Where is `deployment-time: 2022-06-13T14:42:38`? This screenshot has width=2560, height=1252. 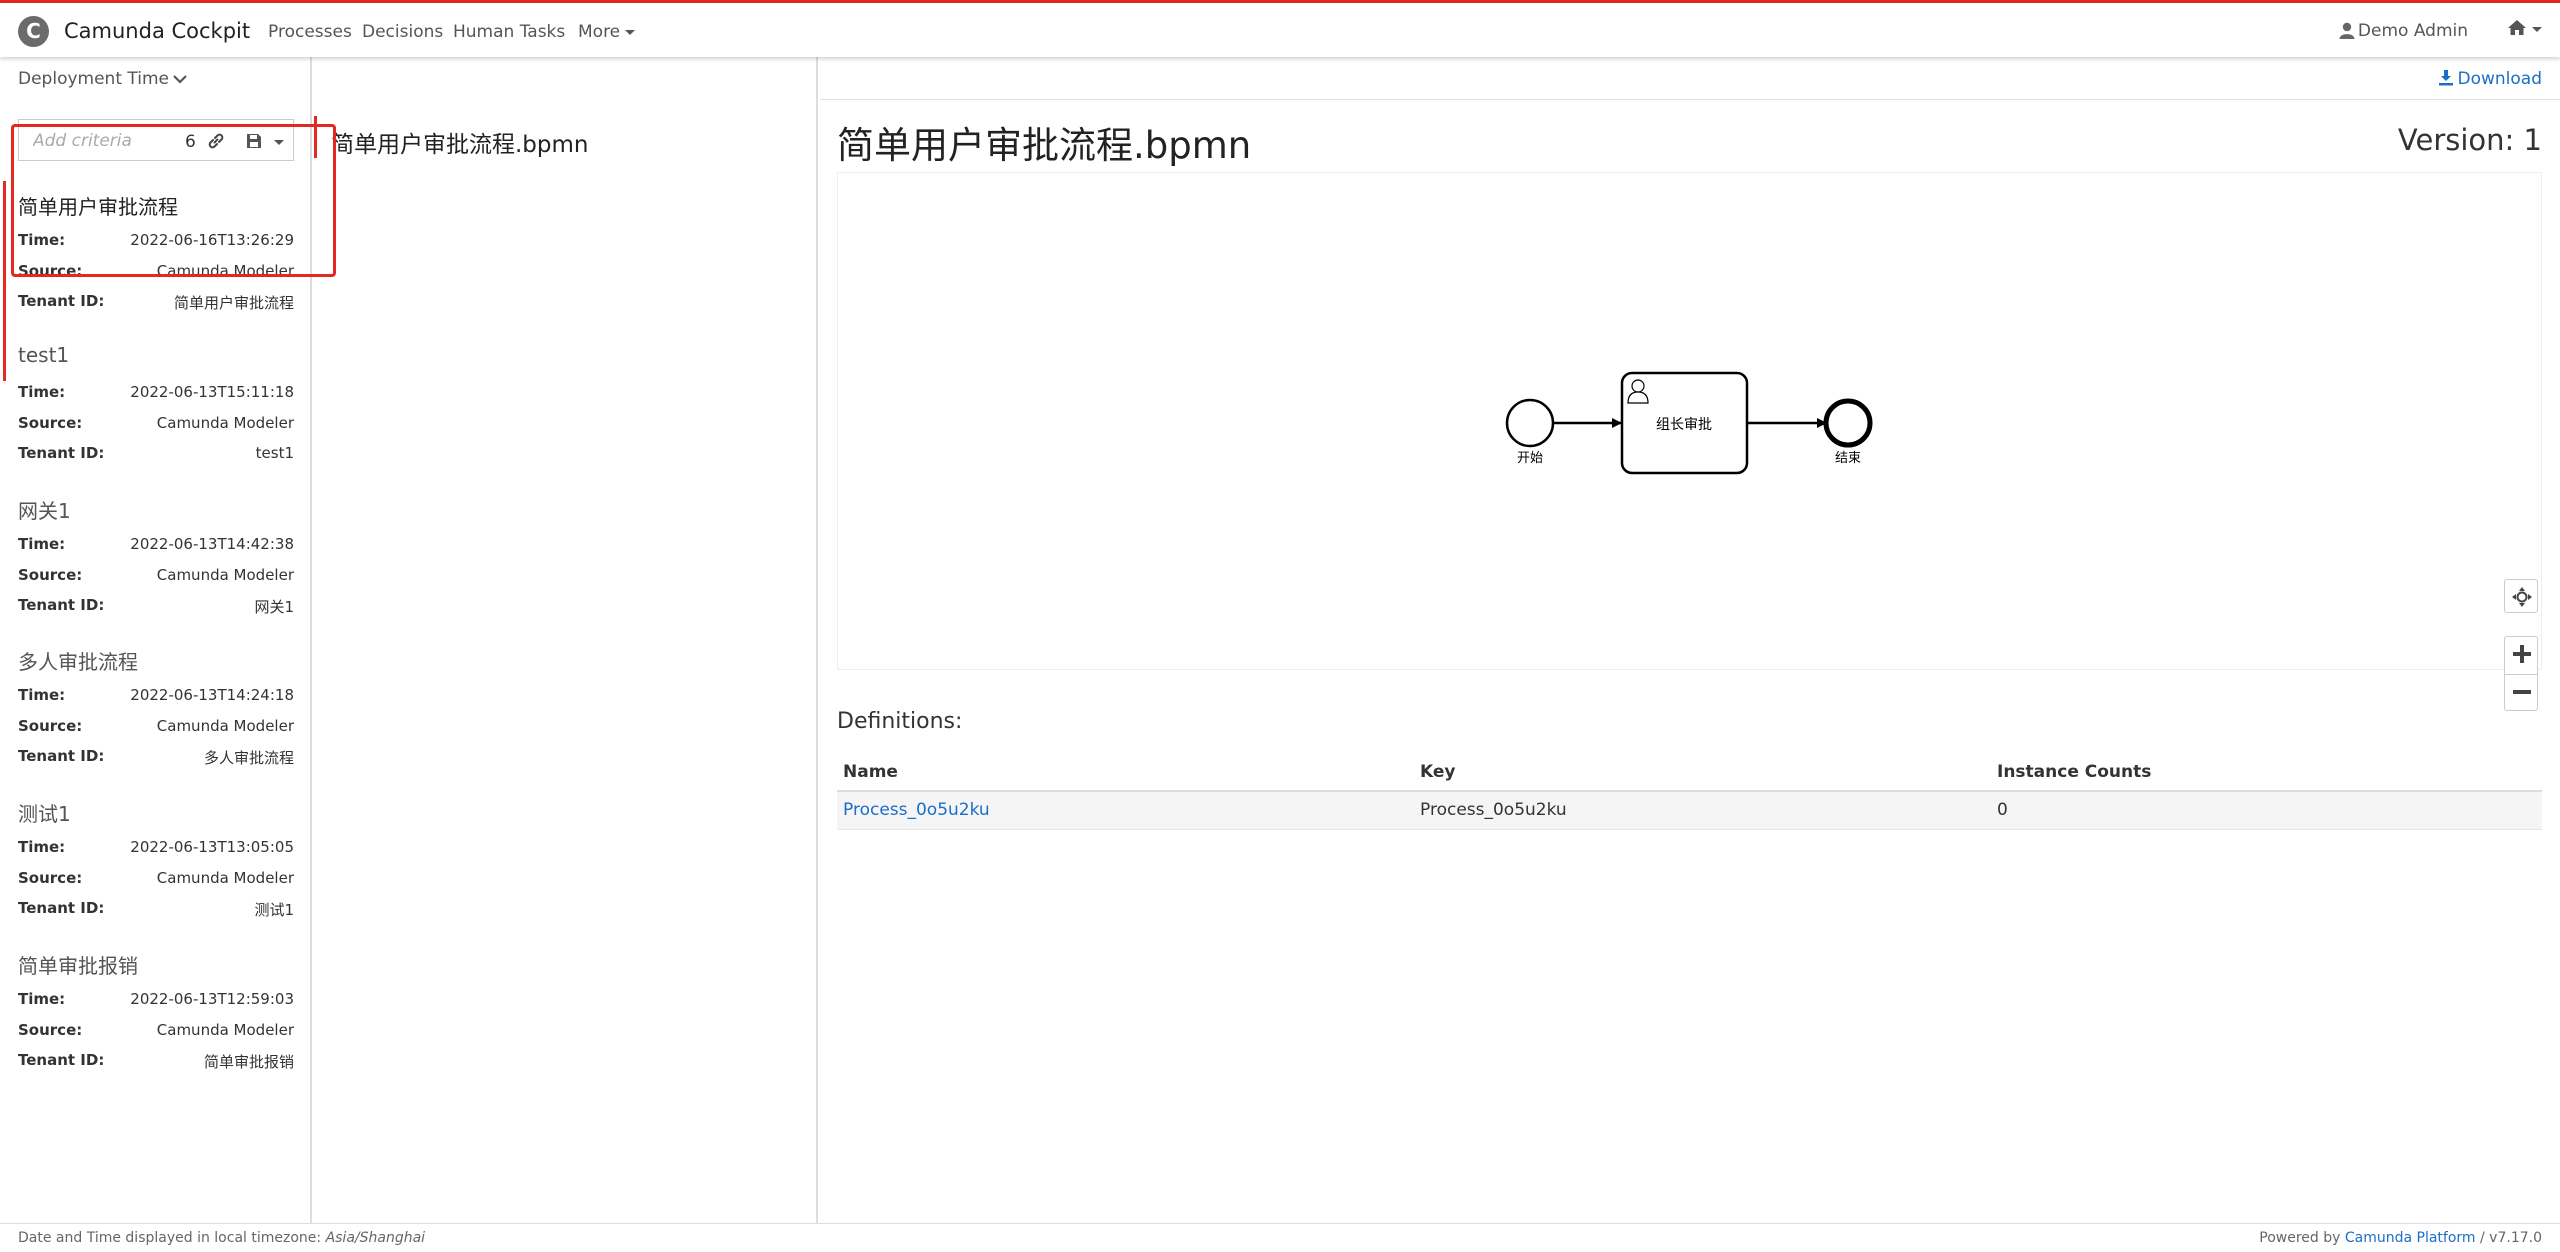
deployment-time: 2022-06-13T14:42:38 is located at coordinates (212, 544).